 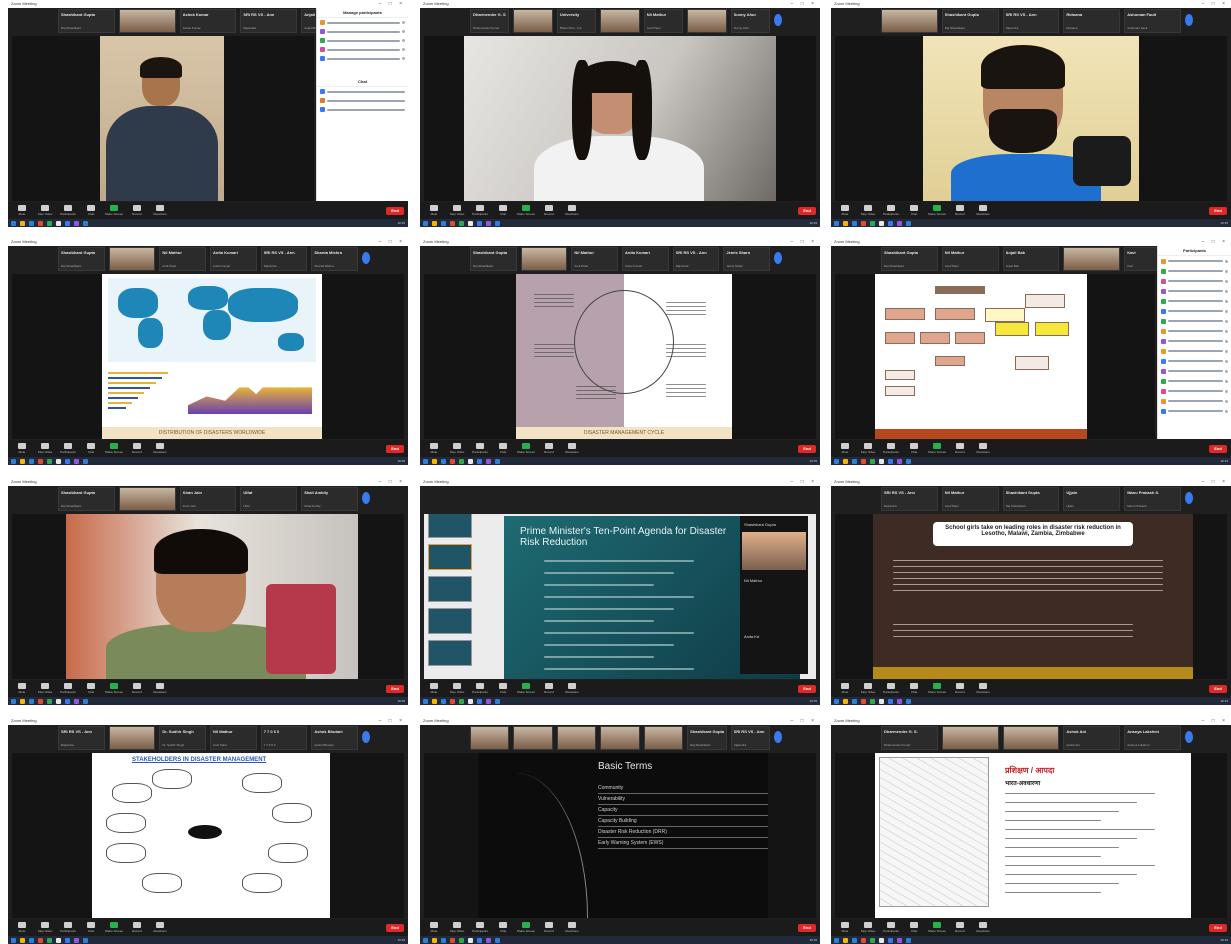 What do you see at coordinates (1092, 499) in the screenshot?
I see `participant-tile: Ujjain Ujjain` at bounding box center [1092, 499].